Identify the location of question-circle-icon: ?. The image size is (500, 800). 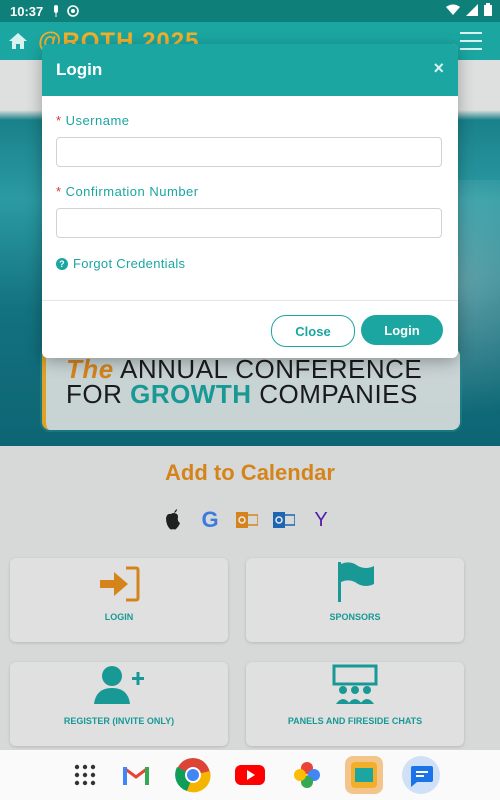
(62, 263).